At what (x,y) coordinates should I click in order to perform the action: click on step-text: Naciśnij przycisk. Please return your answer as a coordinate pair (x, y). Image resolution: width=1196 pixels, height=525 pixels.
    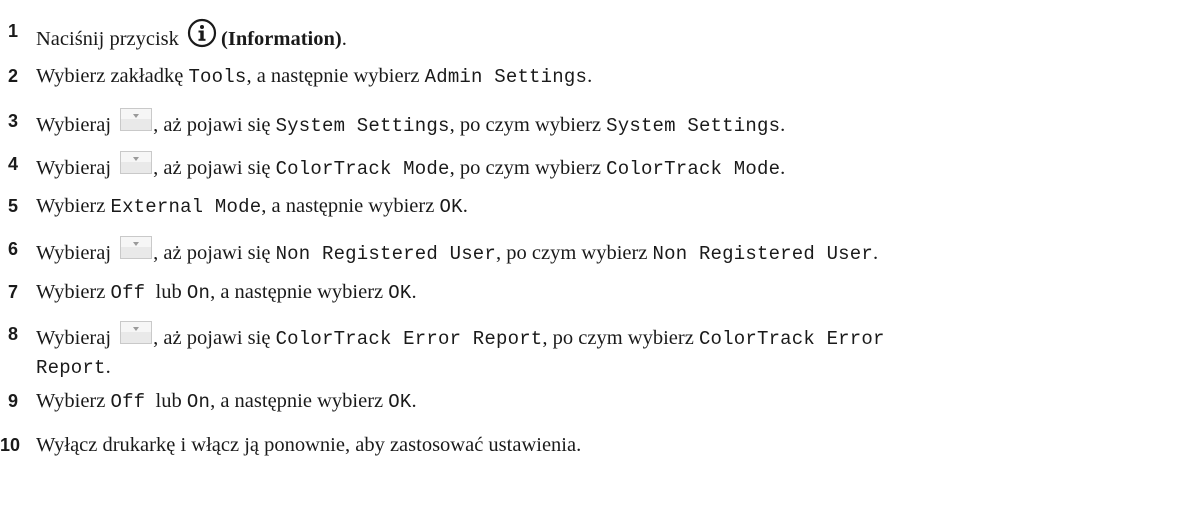
    Looking at the image, I should click on (110, 39).